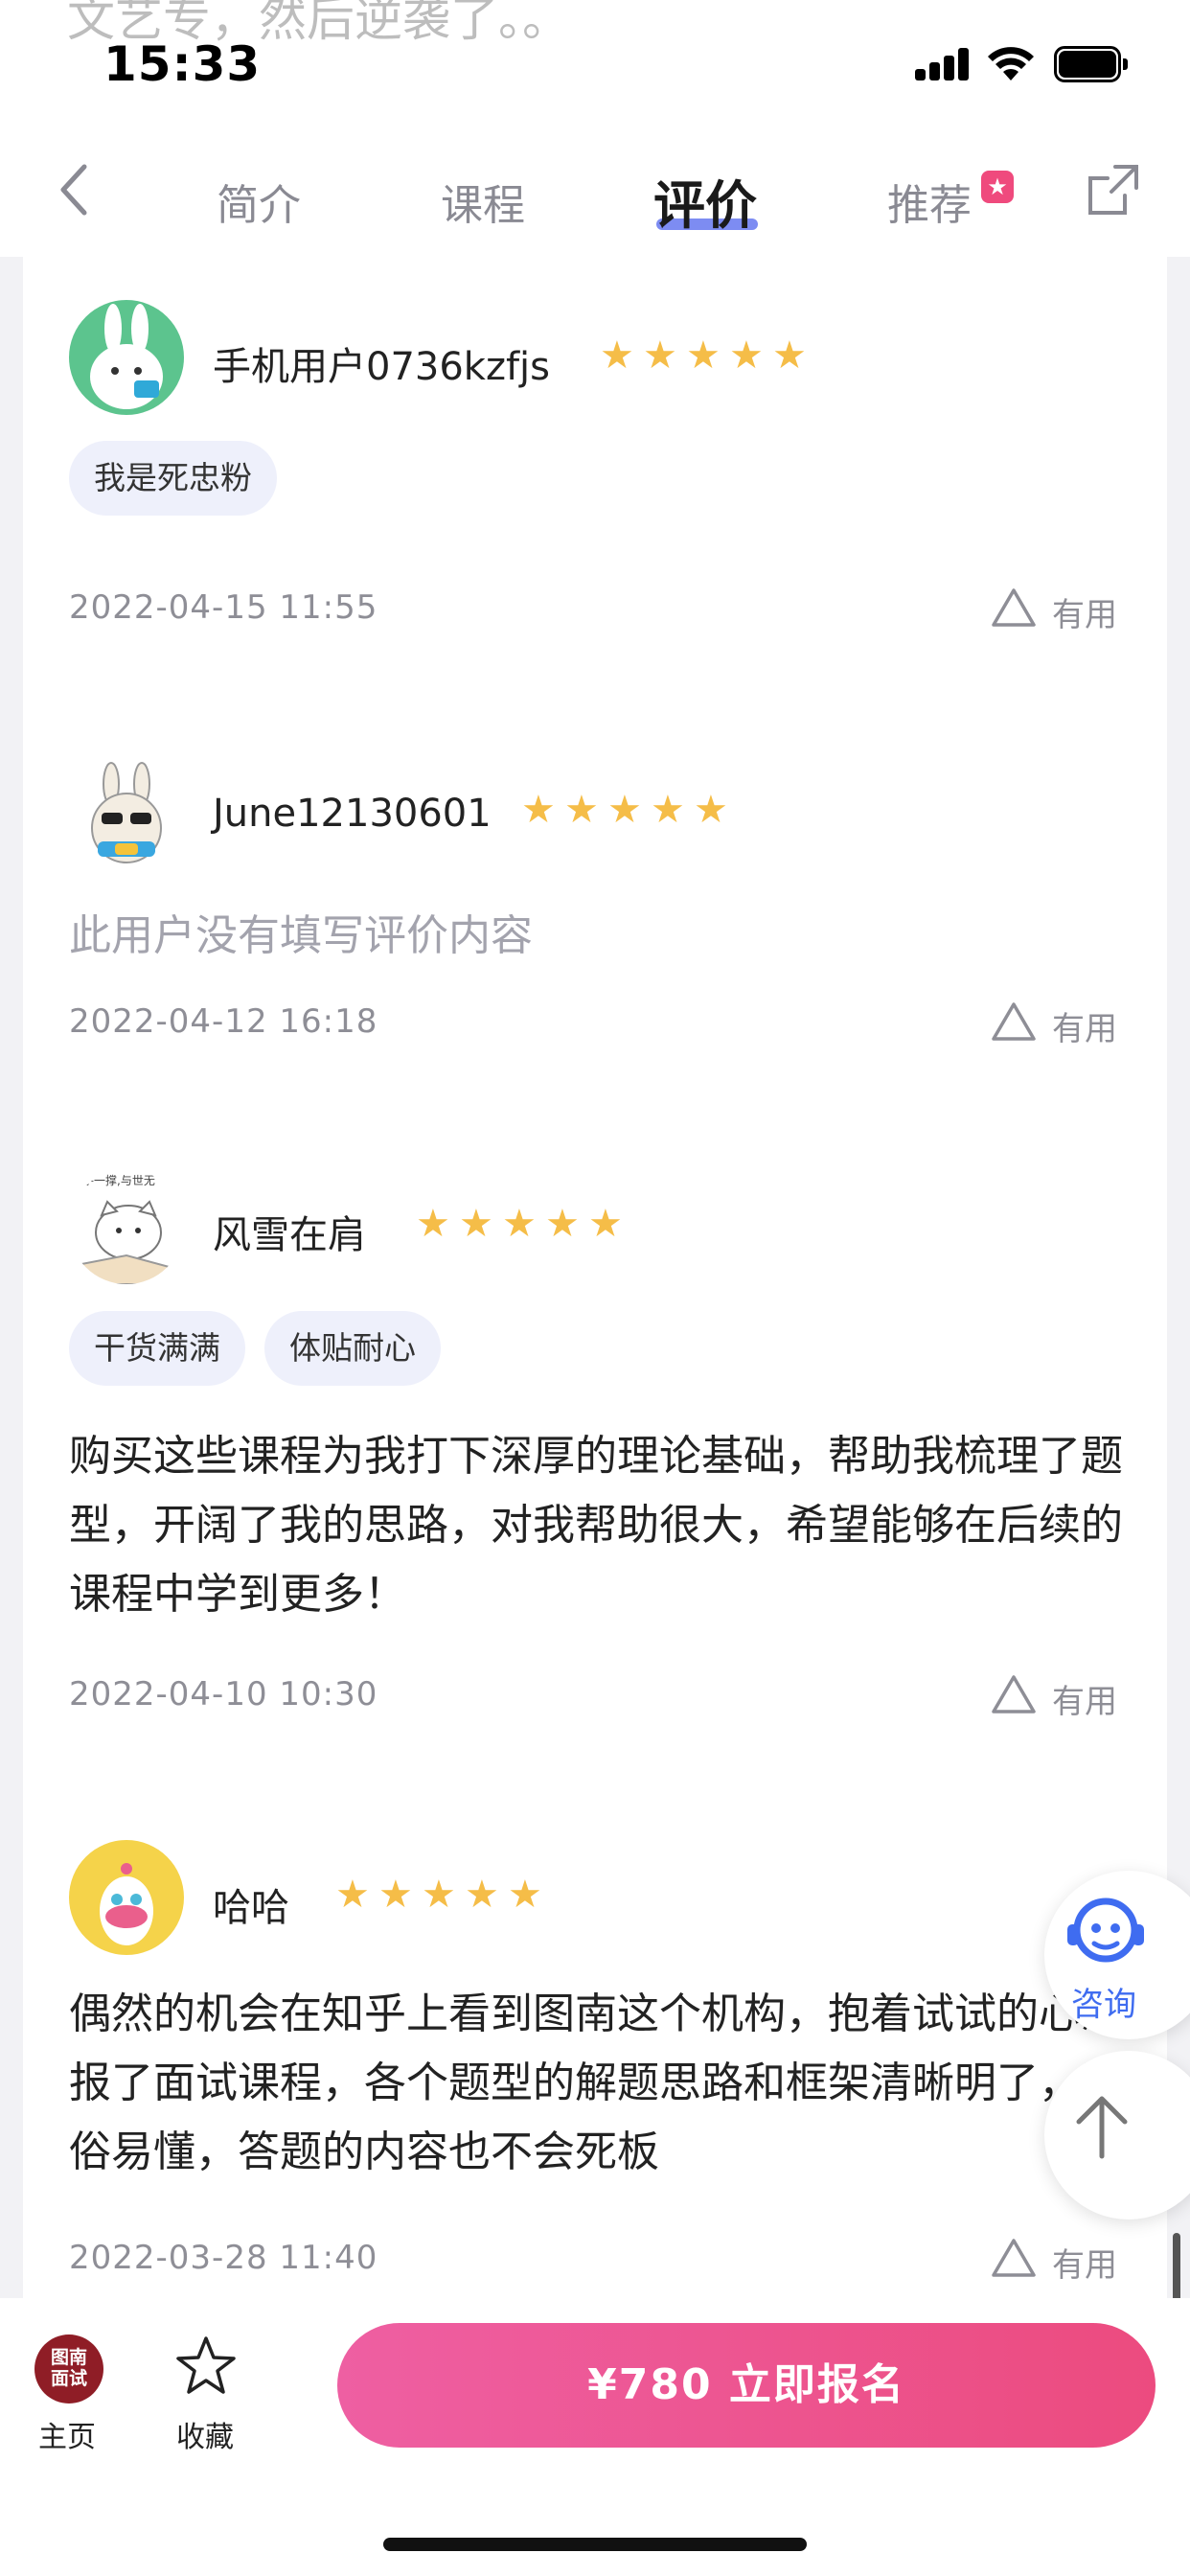 The height and width of the screenshot is (2576, 1190). What do you see at coordinates (352, 814) in the screenshot?
I see `review-username: June12130601` at bounding box center [352, 814].